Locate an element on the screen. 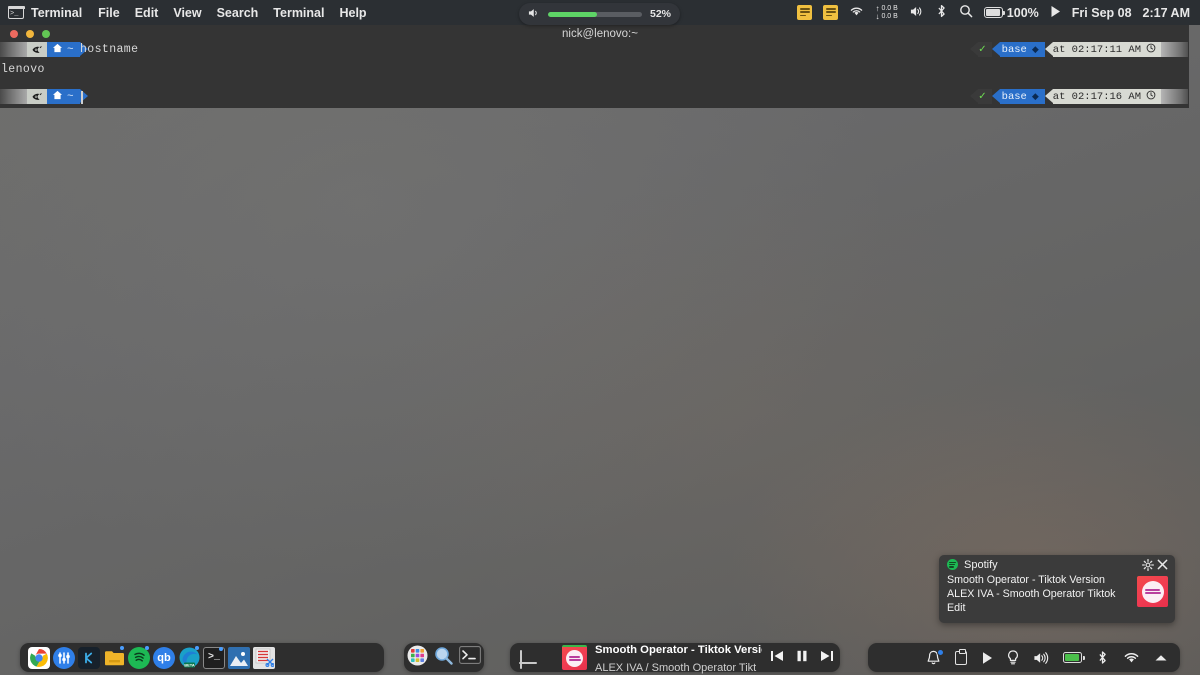 The width and height of the screenshot is (1200, 675). prompt-right-arrow-icon is located at coordinates (974, 49).